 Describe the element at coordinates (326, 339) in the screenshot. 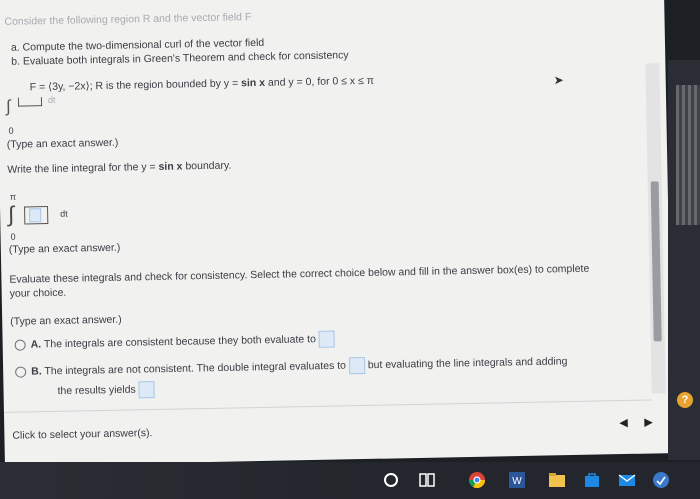

I see `choice-a-answer-box` at that location.